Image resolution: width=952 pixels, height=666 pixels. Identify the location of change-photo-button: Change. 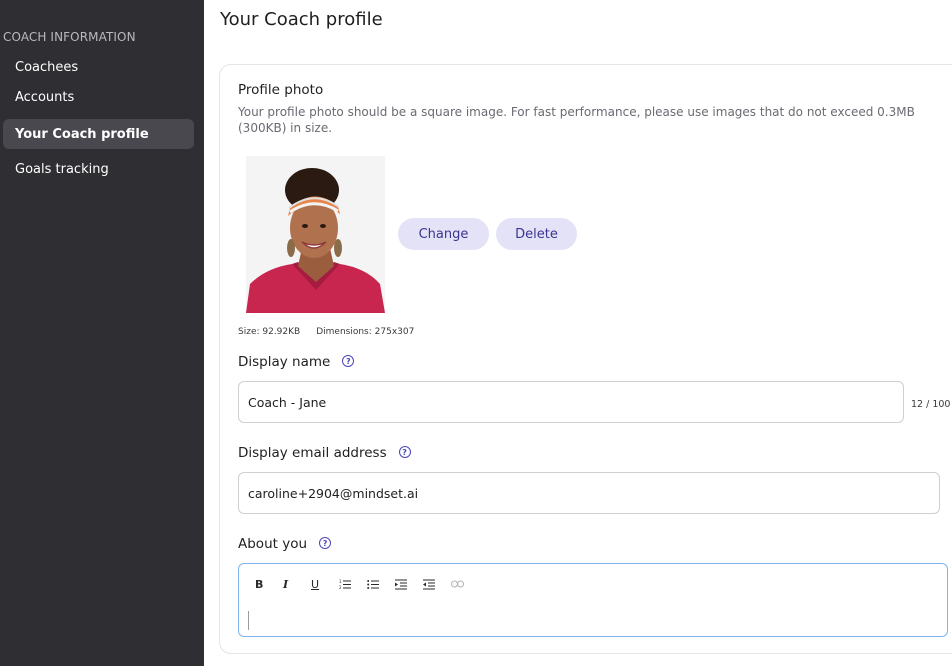
(443, 234).